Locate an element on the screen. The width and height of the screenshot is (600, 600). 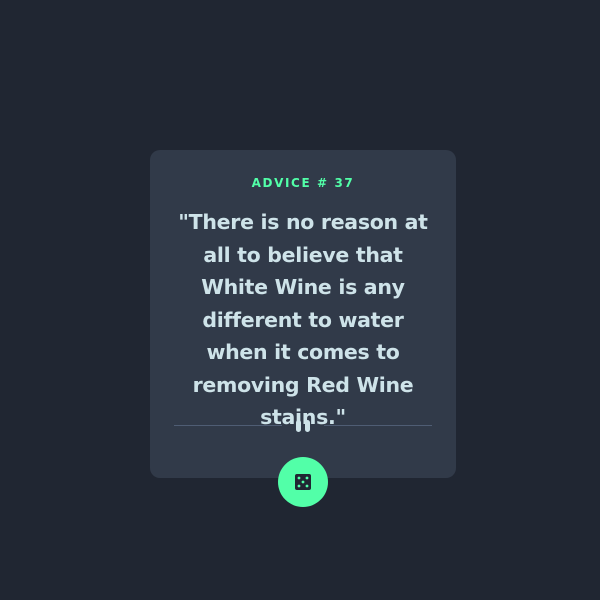
divider-line-right is located at coordinates (378, 425).